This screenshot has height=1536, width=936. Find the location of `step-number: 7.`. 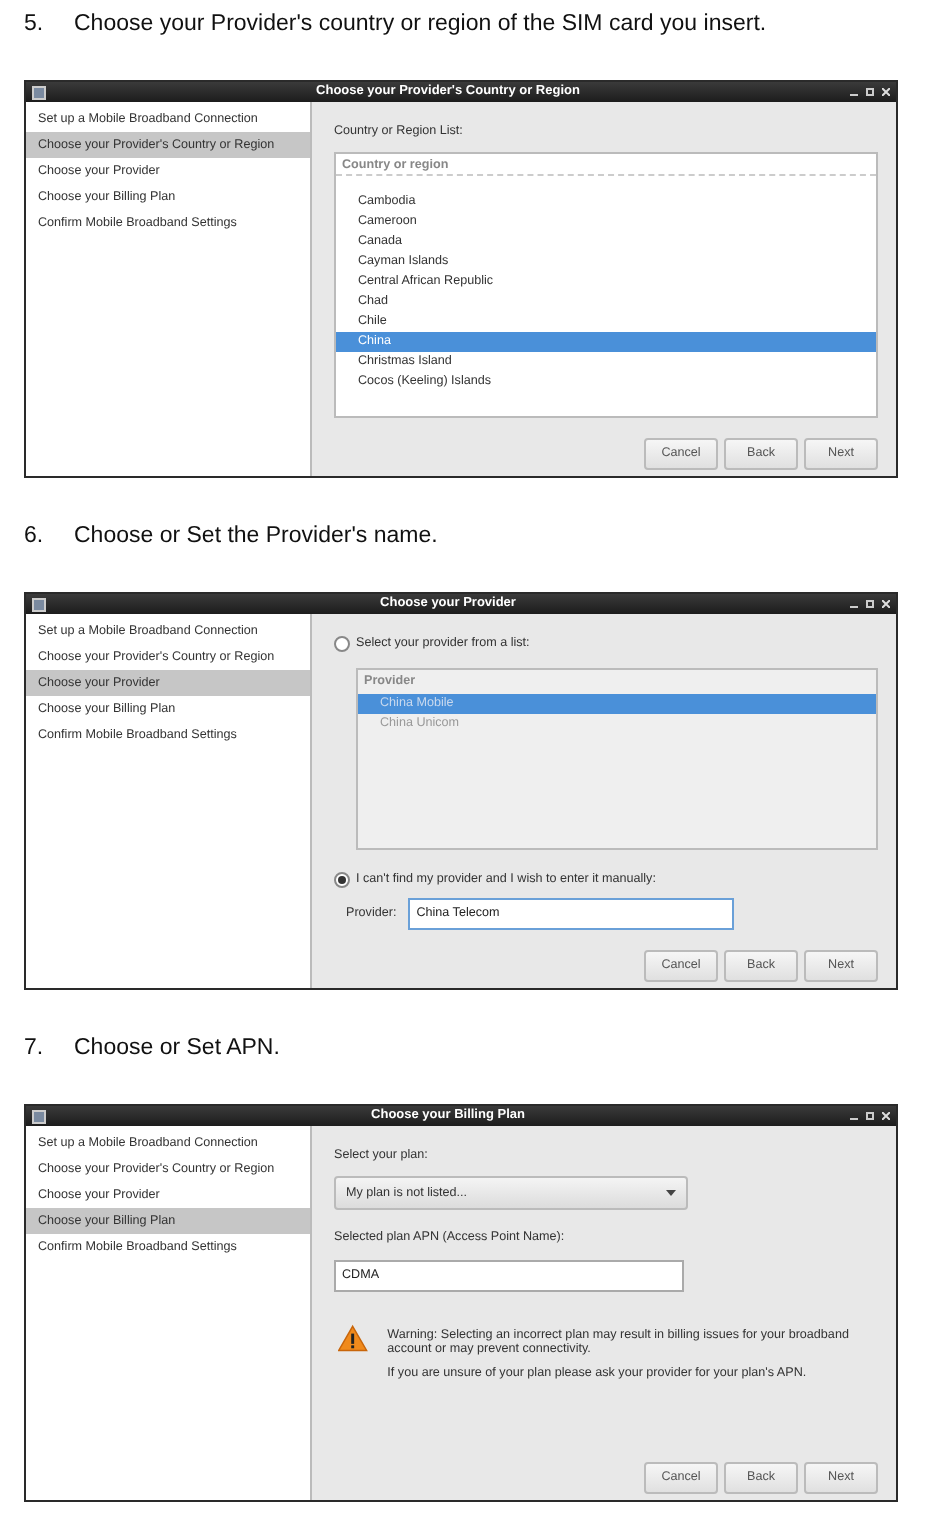

step-number: 7. is located at coordinates (35, 1049).